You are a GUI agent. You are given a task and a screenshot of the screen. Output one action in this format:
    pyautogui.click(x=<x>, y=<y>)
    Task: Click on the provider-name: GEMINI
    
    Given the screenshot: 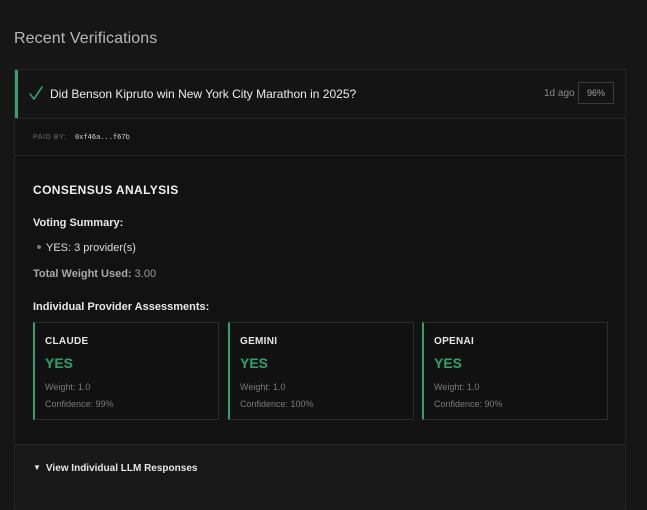 What is the action you would take?
    pyautogui.click(x=259, y=341)
    